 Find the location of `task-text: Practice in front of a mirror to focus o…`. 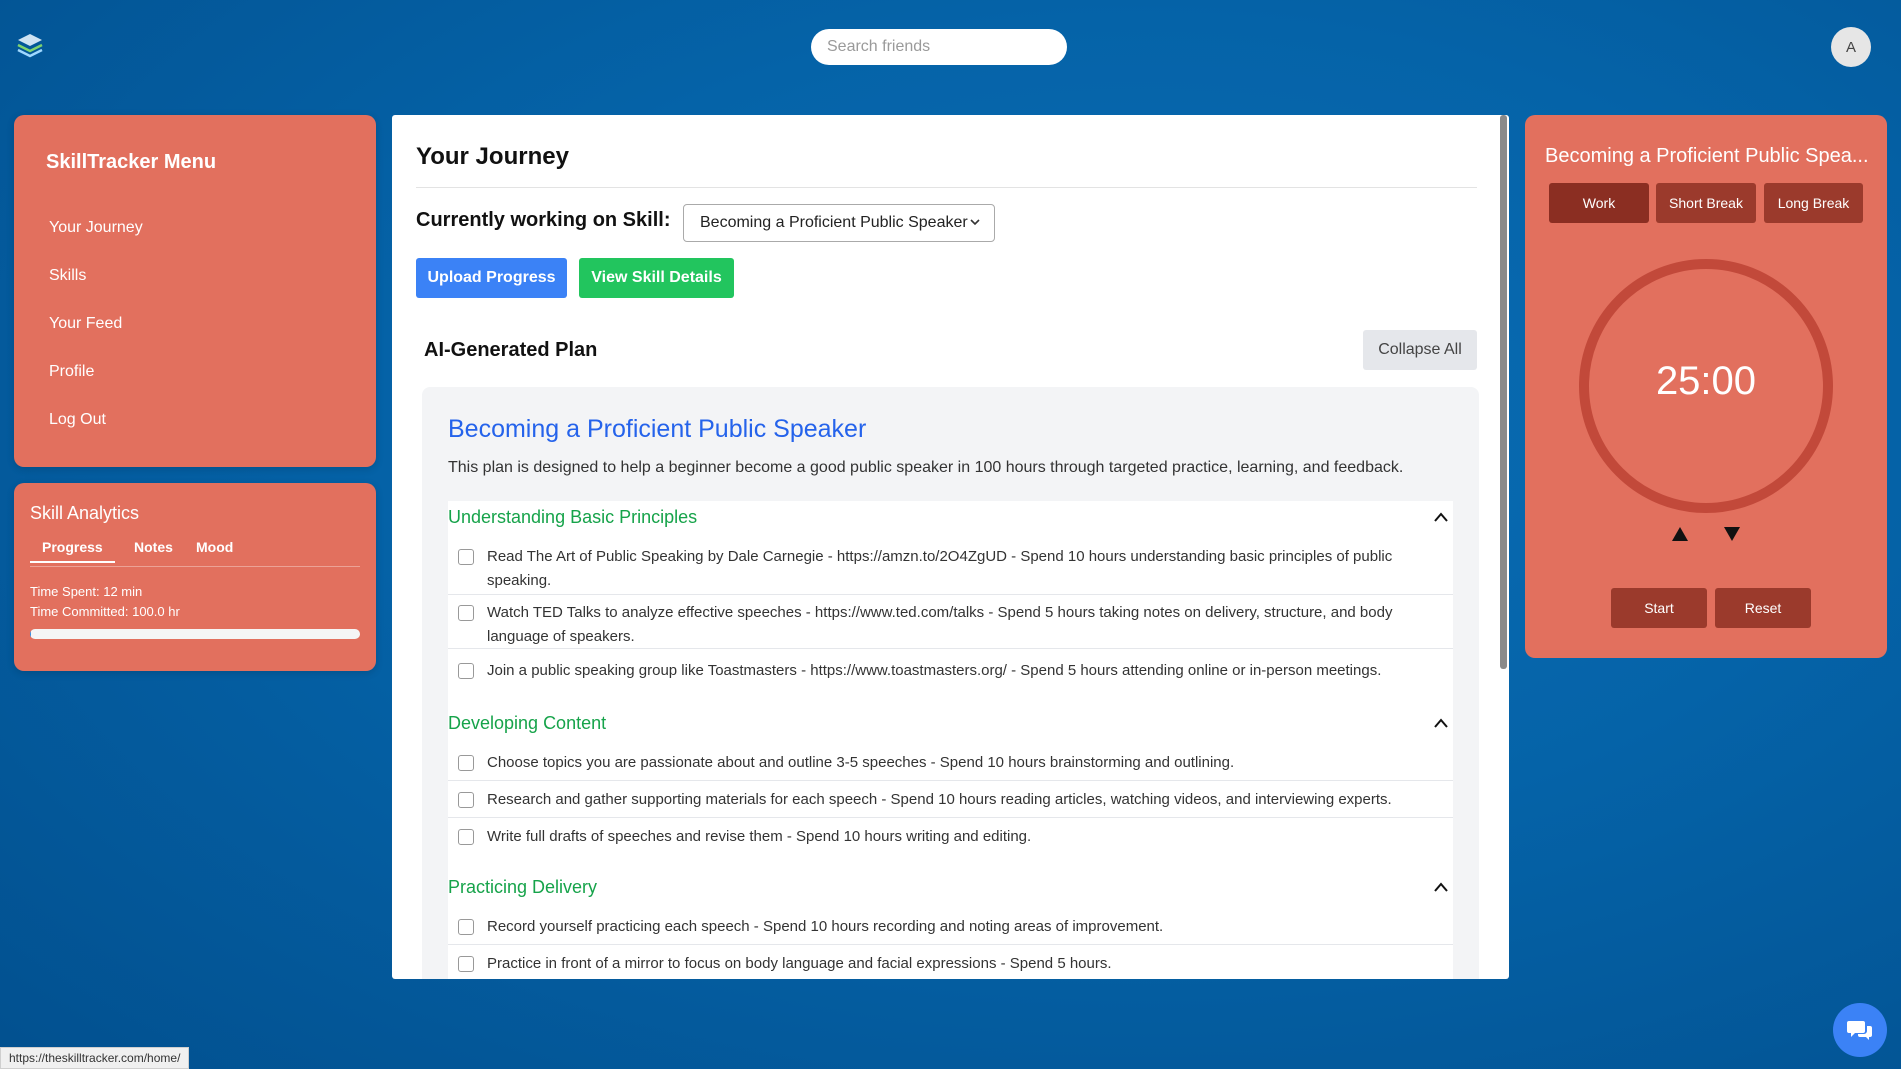

task-text: Practice in front of a mirror to focus o… is located at coordinates (799, 963).